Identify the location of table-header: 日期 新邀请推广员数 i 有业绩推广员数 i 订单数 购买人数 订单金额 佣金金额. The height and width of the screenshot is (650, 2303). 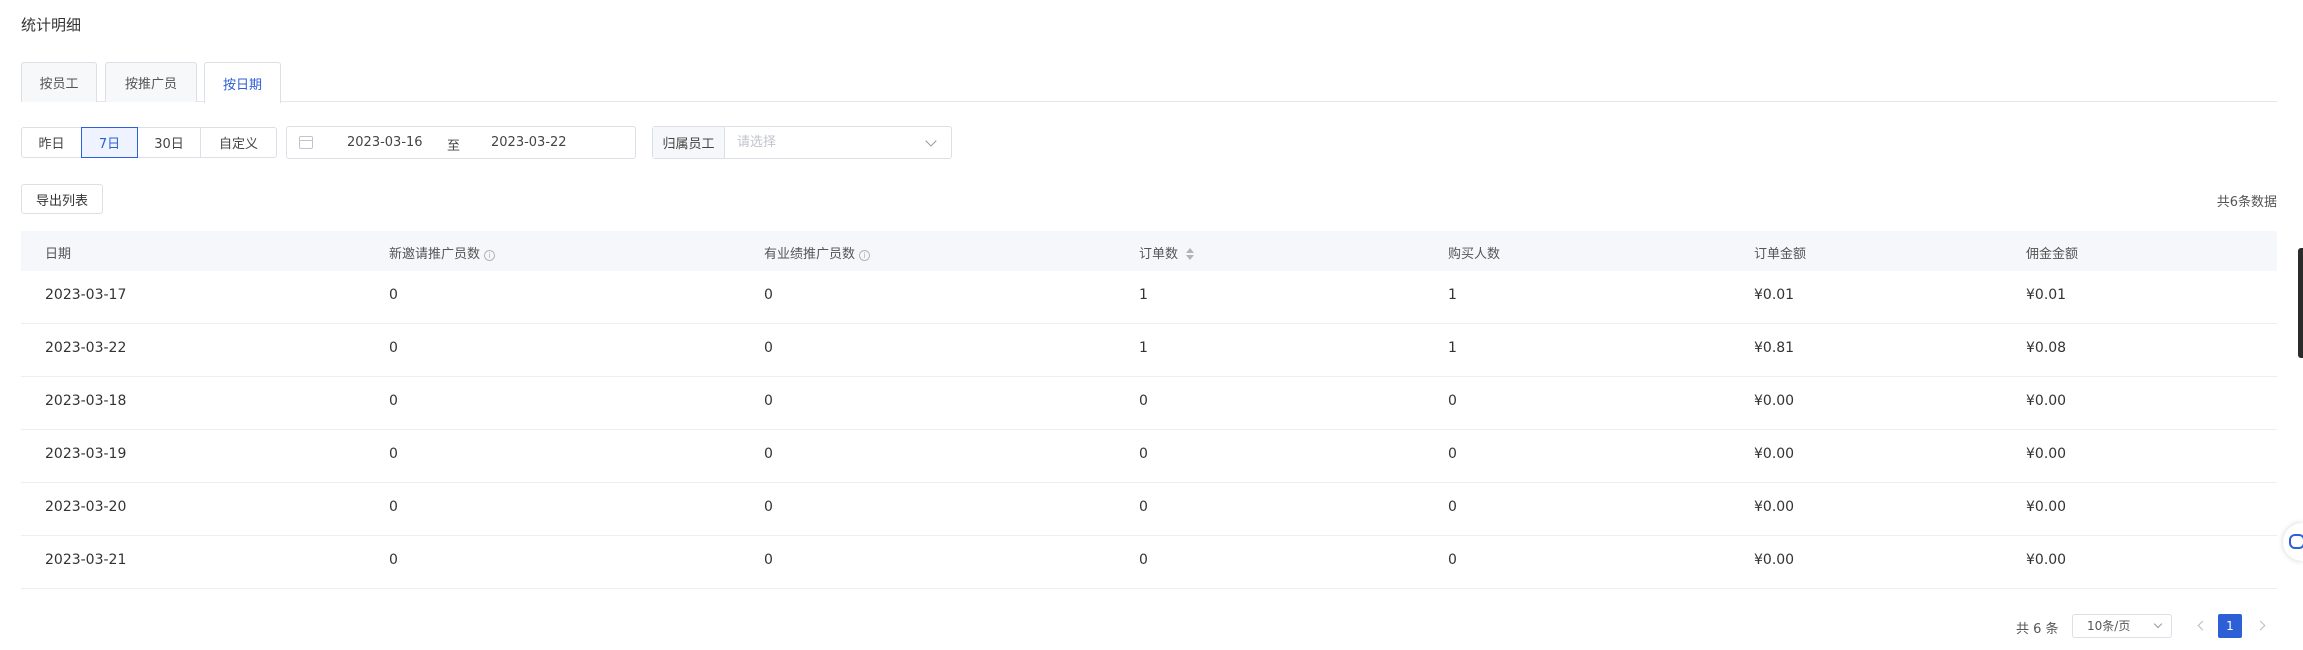
(1149, 251).